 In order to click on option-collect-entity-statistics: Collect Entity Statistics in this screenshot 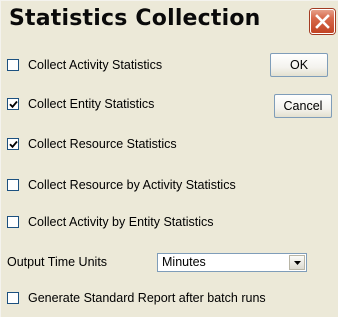, I will do `click(80, 104)`.